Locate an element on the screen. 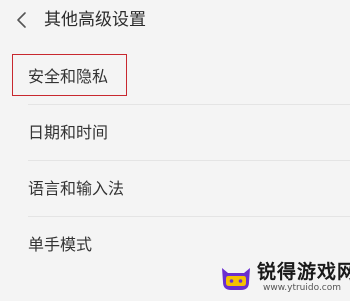 Image resolution: width=350 pixels, height=301 pixels. highlight-box is located at coordinates (69, 75).